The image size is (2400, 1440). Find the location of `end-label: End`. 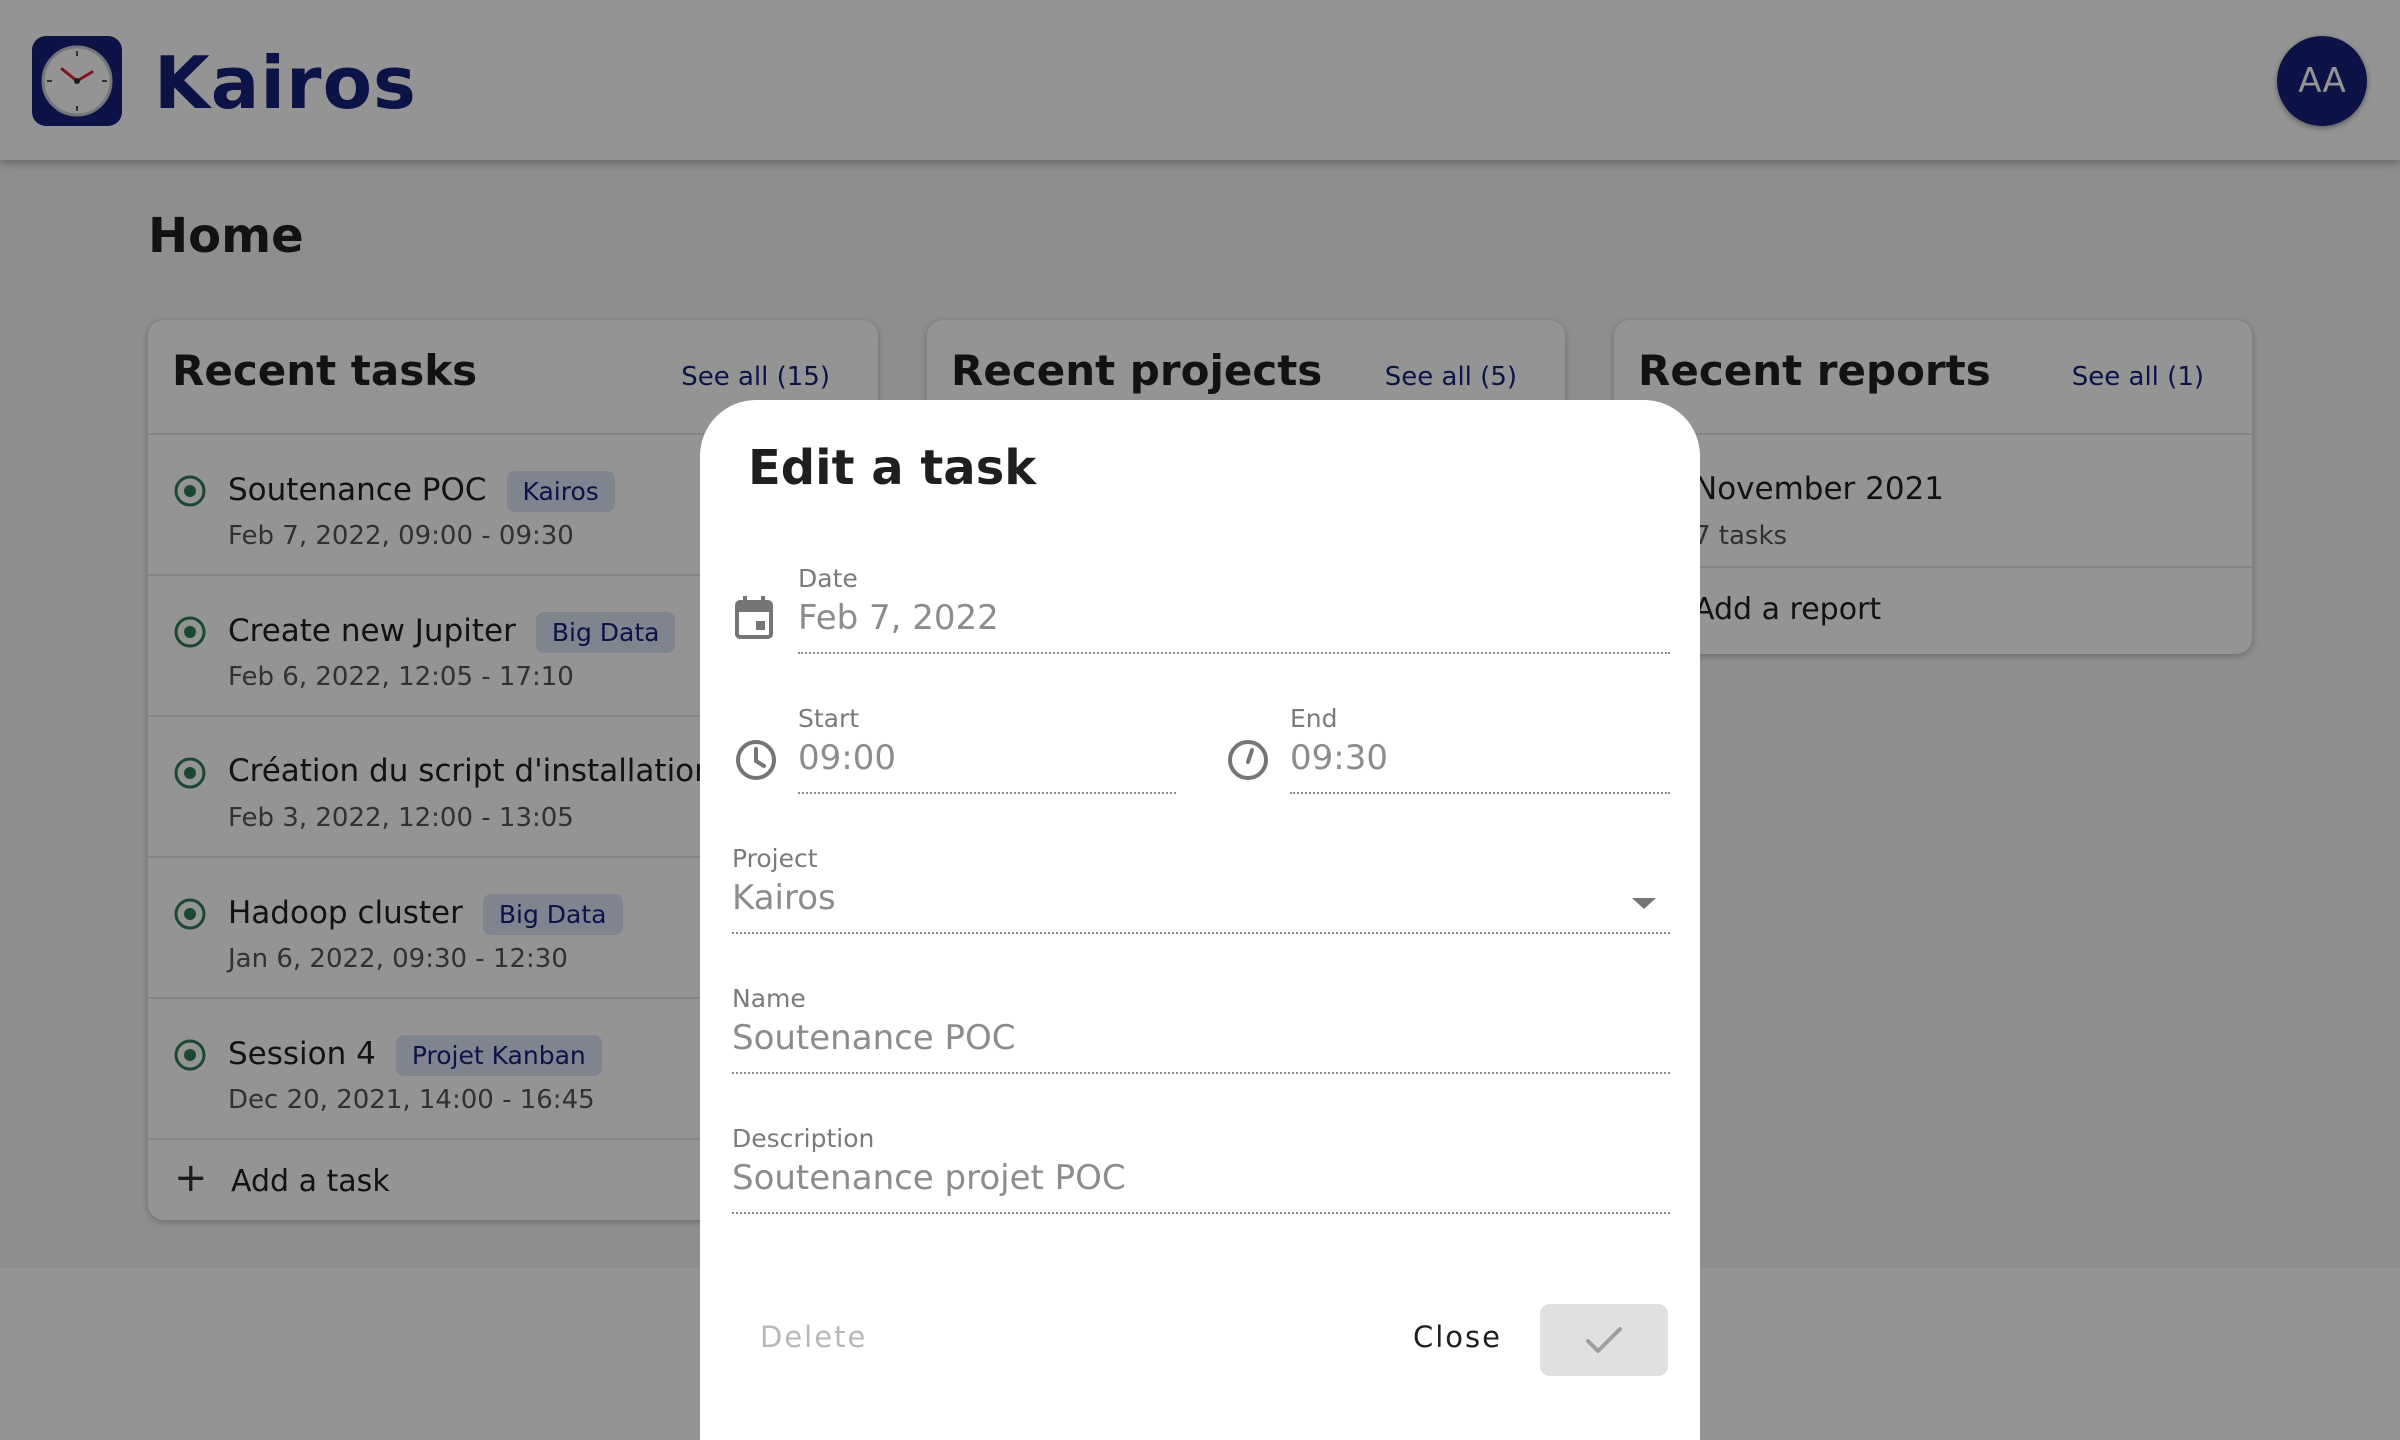

end-label: End is located at coordinates (1314, 718).